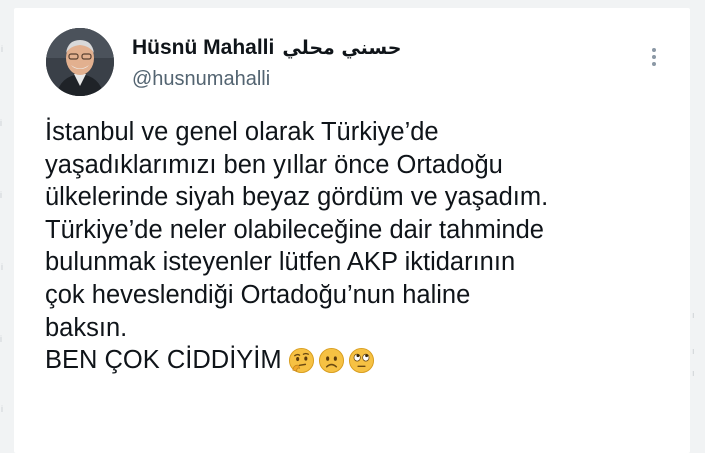  What do you see at coordinates (242, 132) in the screenshot?
I see `tweet-line: İstanbul ve genel olarak Türkiye’de` at bounding box center [242, 132].